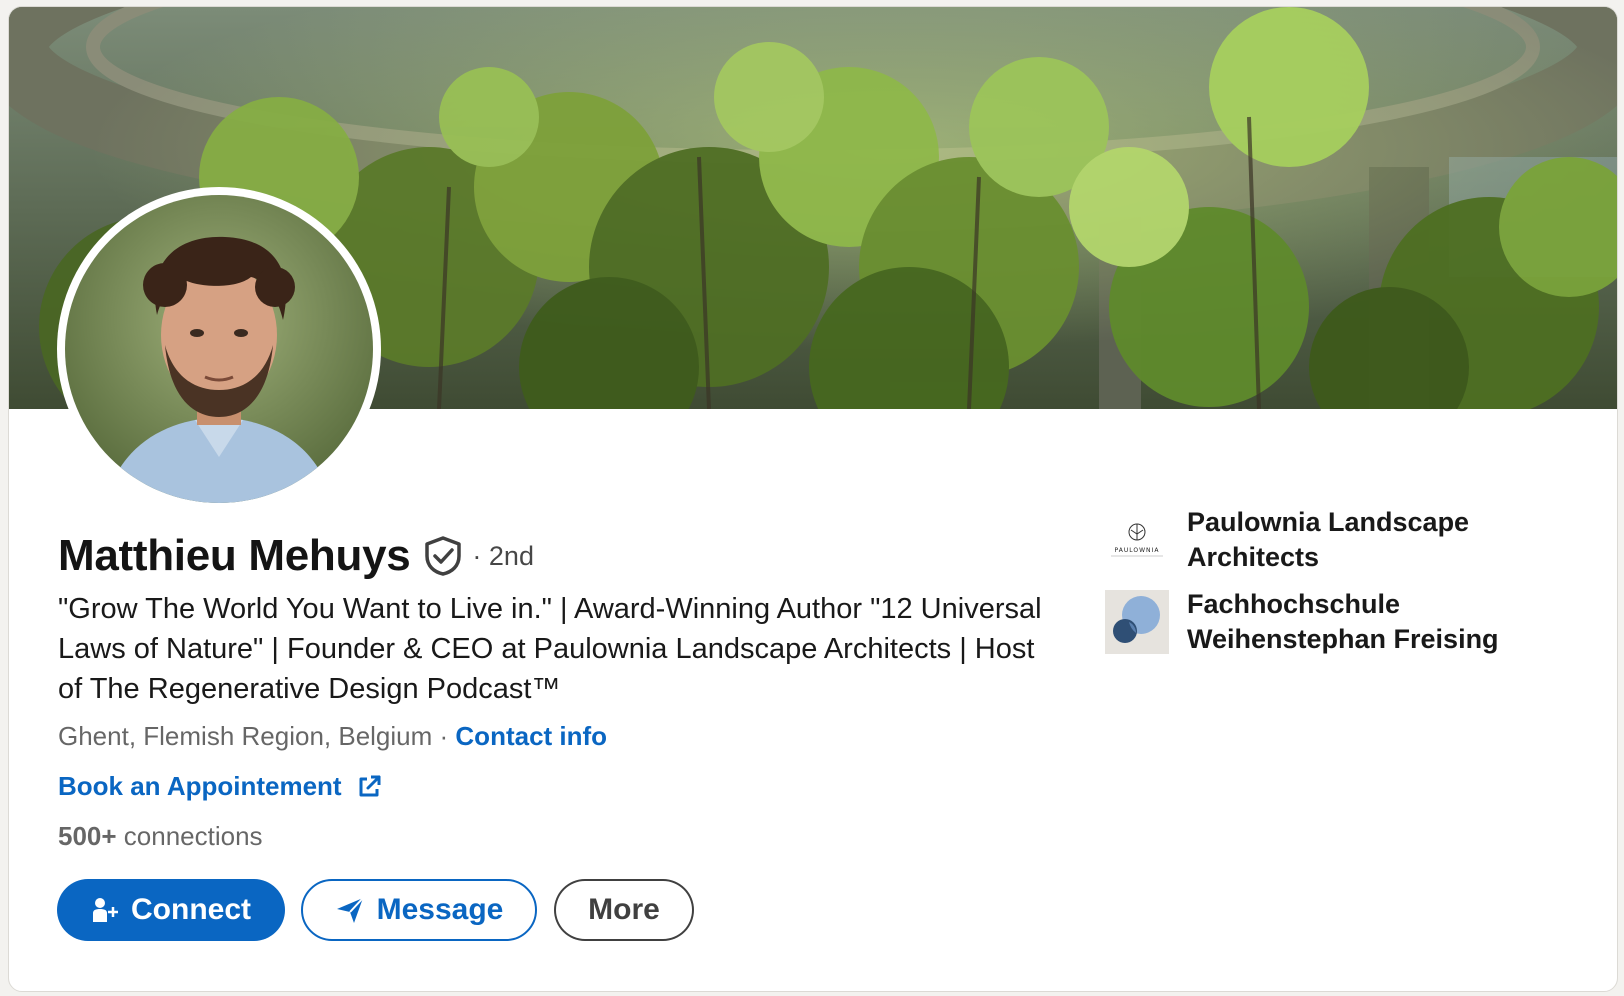 Image resolution: width=1624 pixels, height=996 pixels. I want to click on profile-name: Matthieu Mehuys, so click(234, 555).